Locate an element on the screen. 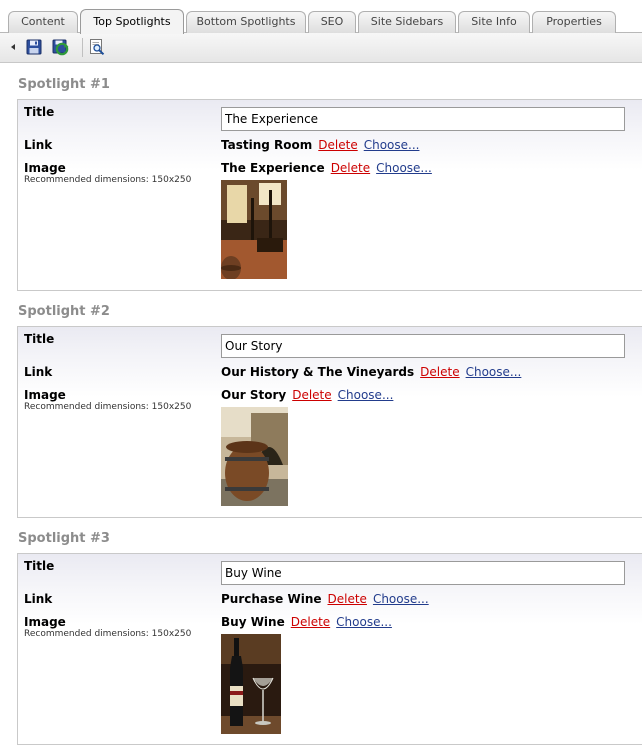 The height and width of the screenshot is (751, 642). tab-bottom-spotlights: Bottom Spotlights is located at coordinates (246, 22).